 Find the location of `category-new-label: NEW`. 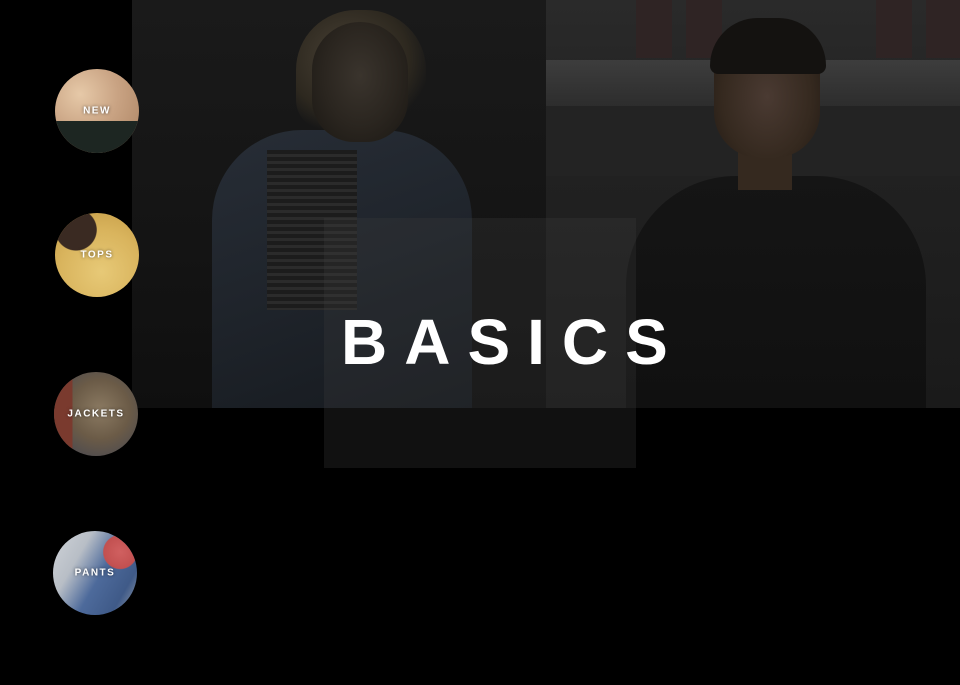

category-new-label: NEW is located at coordinates (97, 111).